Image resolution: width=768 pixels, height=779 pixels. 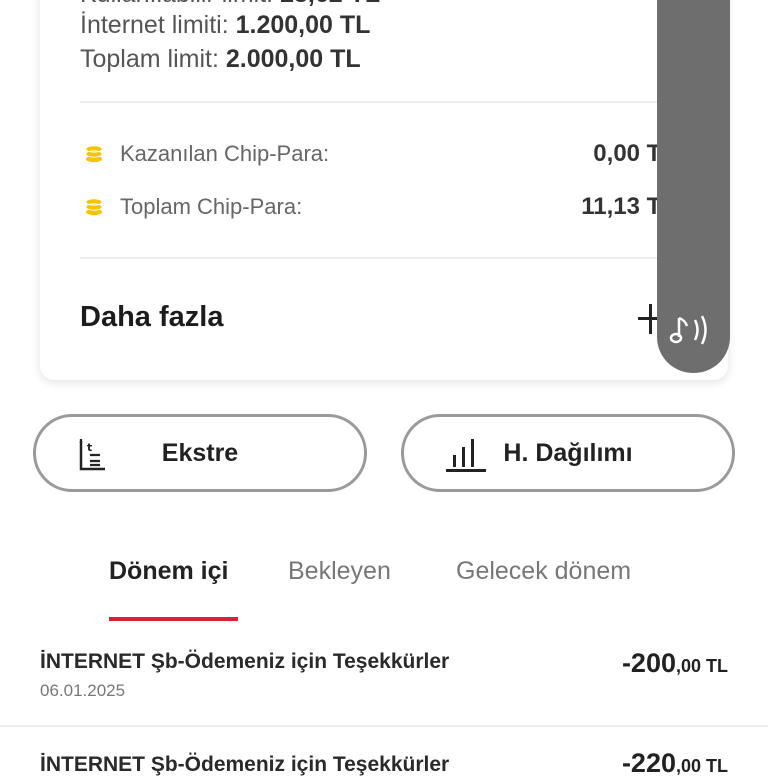 I want to click on transaction-amount: -200,00 TL, so click(x=674, y=663).